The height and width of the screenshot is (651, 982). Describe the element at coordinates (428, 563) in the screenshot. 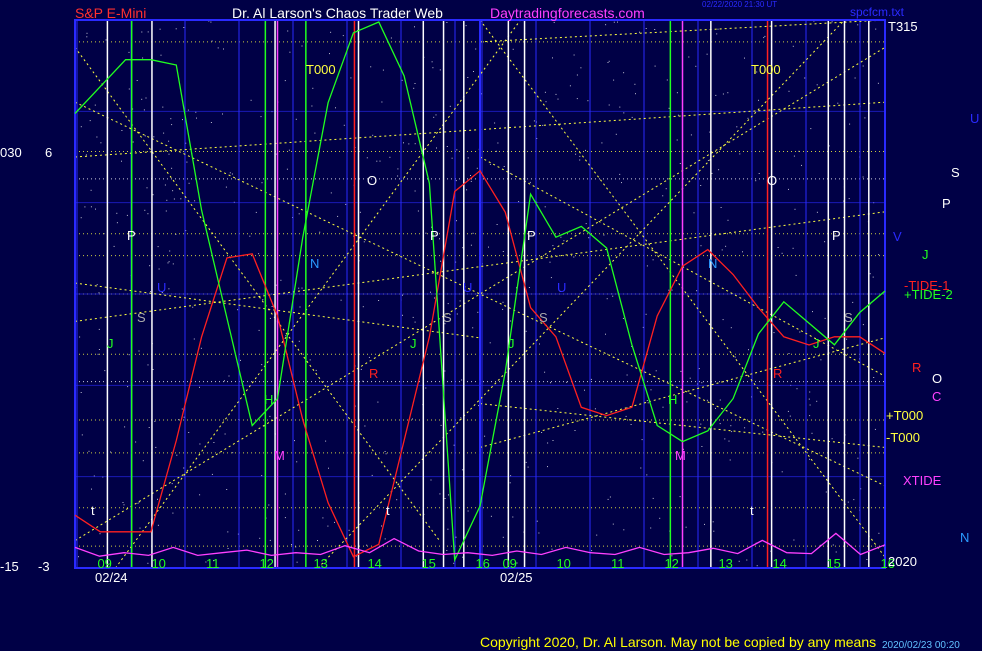

I see `x-tick-label: 15` at that location.